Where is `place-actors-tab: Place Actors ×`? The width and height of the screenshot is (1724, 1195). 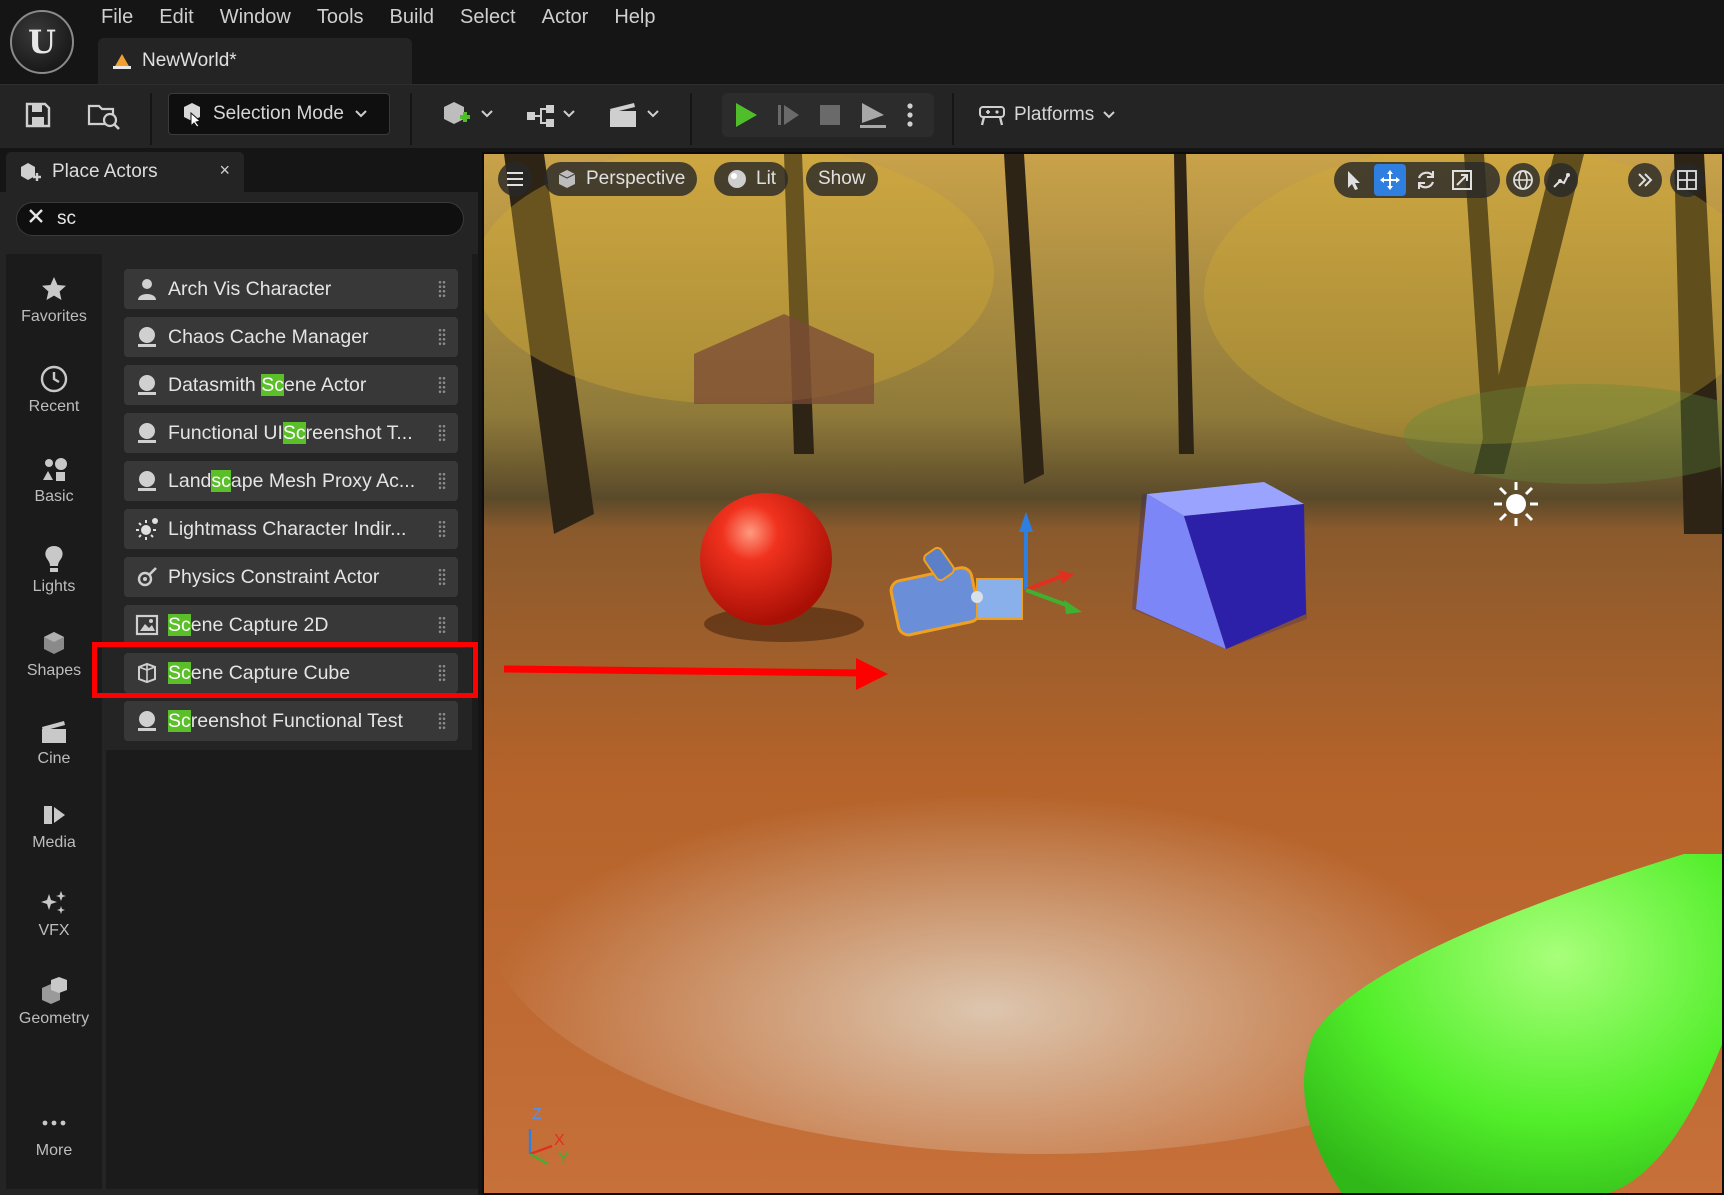 place-actors-tab: Place Actors × is located at coordinates (125, 172).